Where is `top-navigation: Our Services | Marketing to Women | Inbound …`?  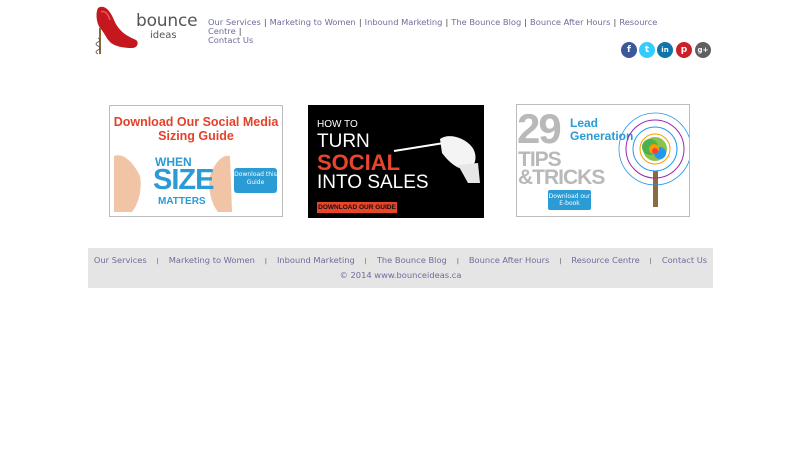
top-navigation: Our Services | Marketing to Women | Inbound … is located at coordinates (448, 31).